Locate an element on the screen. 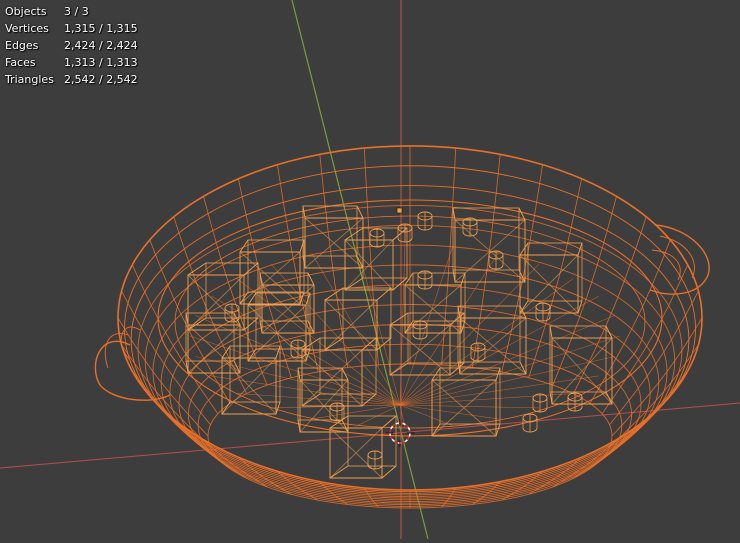 This screenshot has width=740, height=543. stat-row-faces: Faces 1,313 / 1,313 is located at coordinates (71, 62).